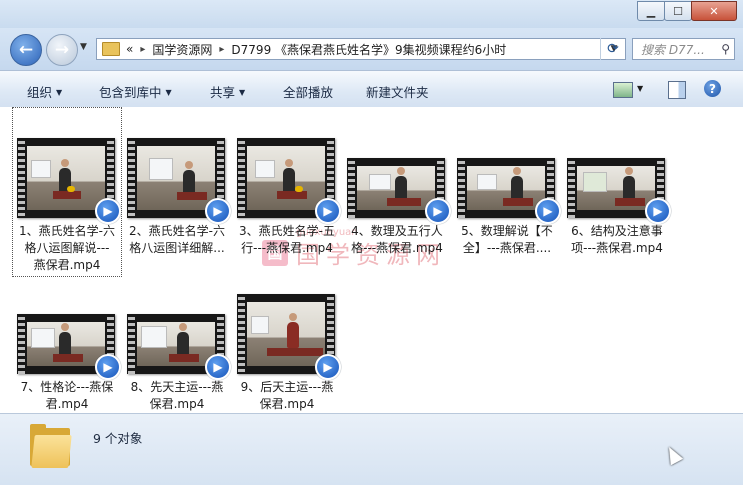 This screenshot has width=743, height=485. I want to click on details-pane: 9 个对象, so click(371, 449).